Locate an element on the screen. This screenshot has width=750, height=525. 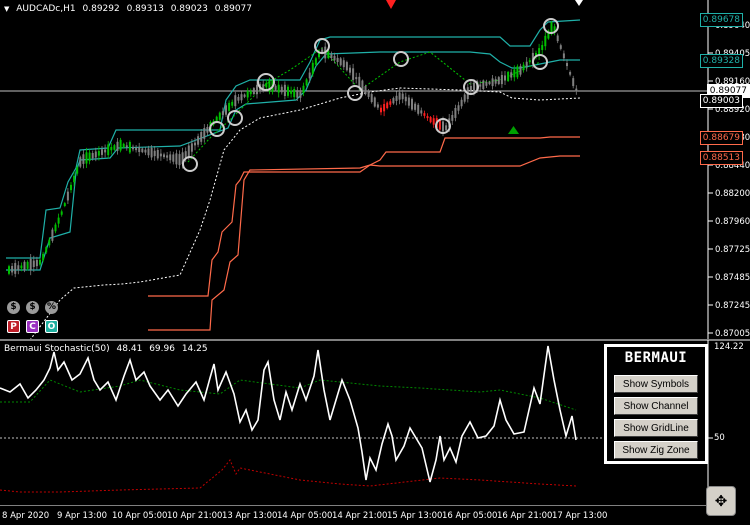
o-button: O is located at coordinates (51, 326).